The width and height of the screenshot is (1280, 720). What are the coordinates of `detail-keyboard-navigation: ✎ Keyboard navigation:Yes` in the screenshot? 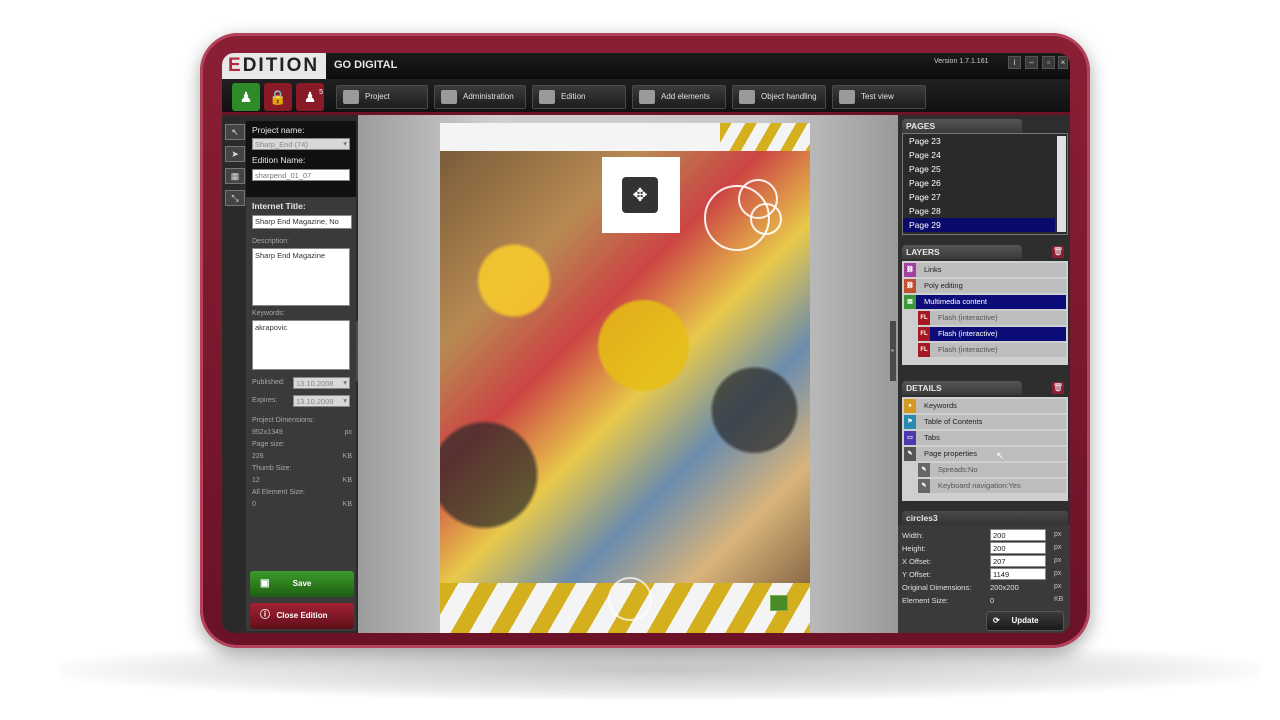 It's located at (992, 486).